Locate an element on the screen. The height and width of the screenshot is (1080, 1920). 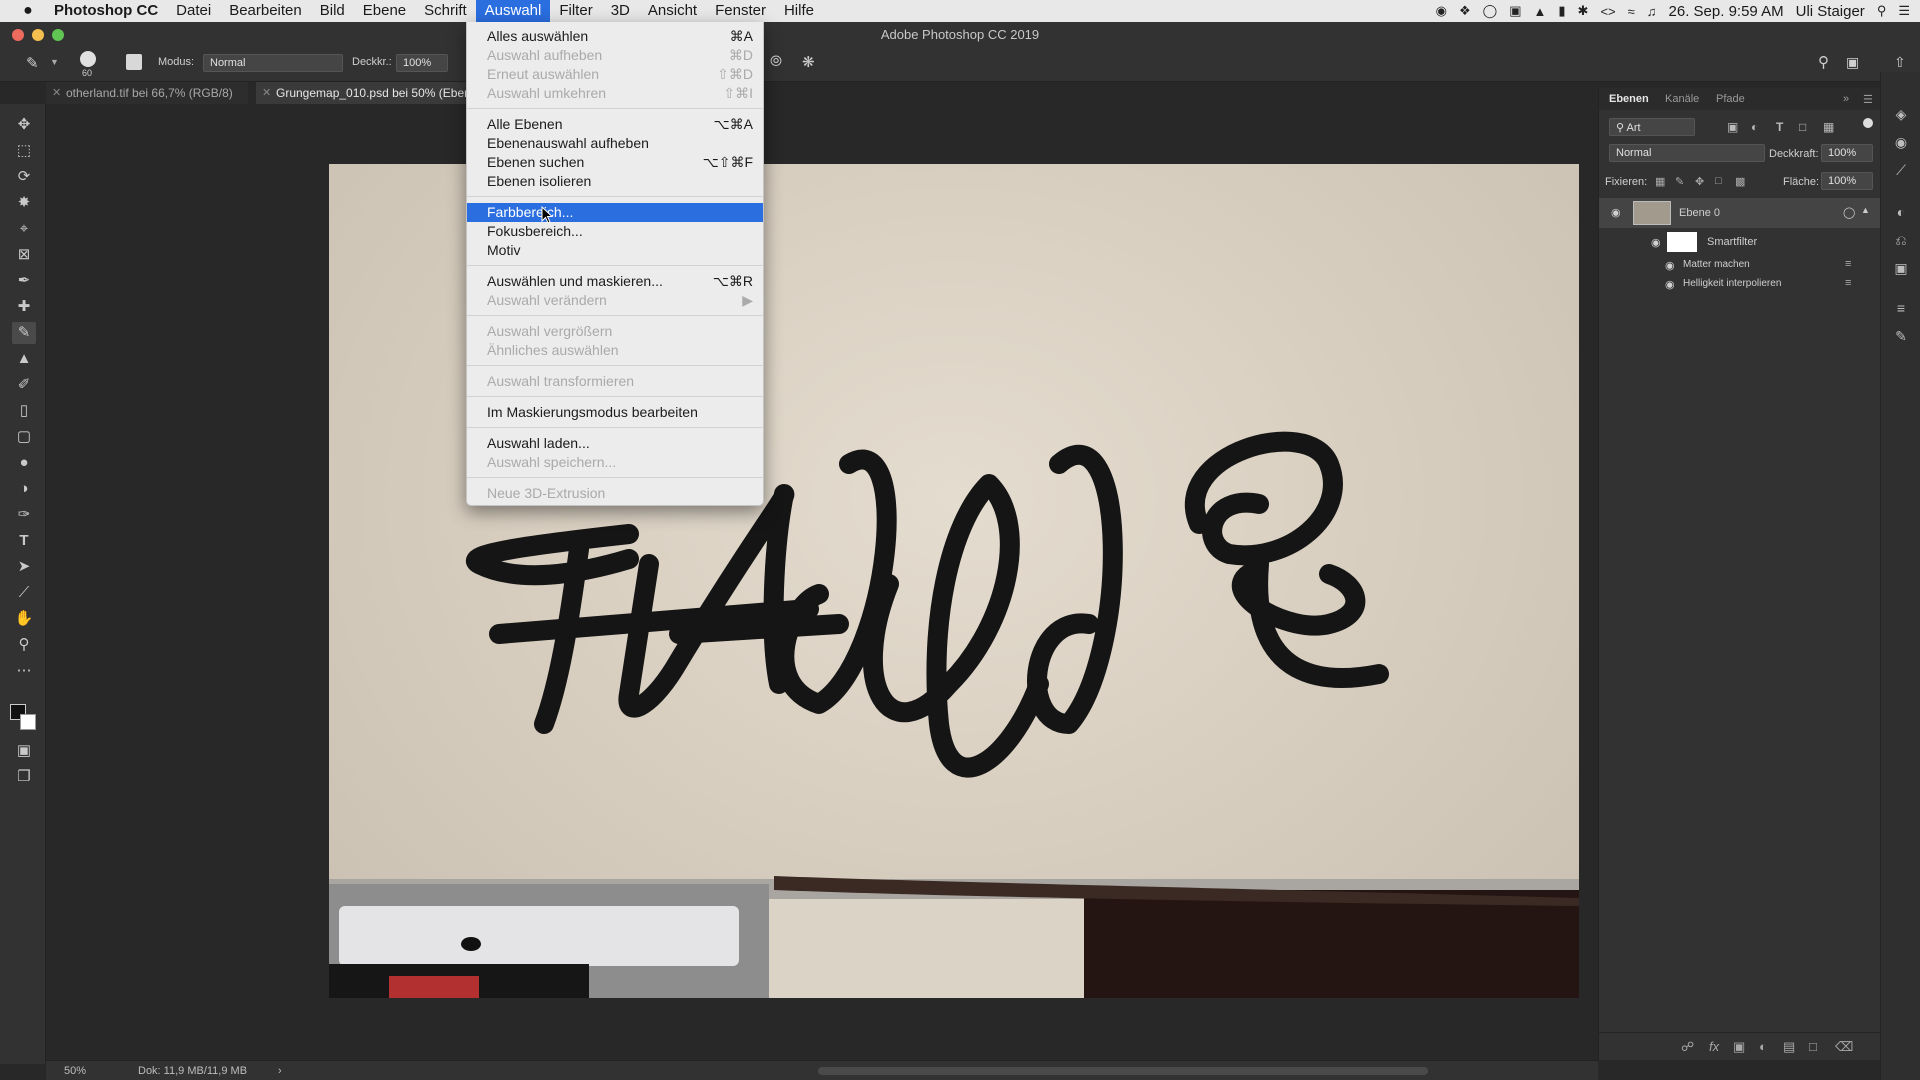
brush-settings-icon is located at coordinates (134, 62).